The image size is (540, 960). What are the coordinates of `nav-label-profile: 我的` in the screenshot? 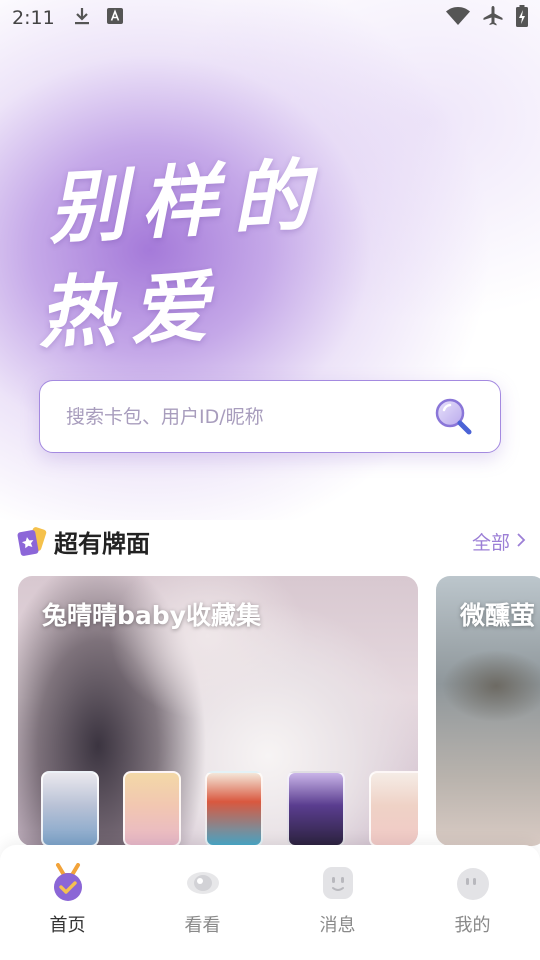 It's located at (472, 925).